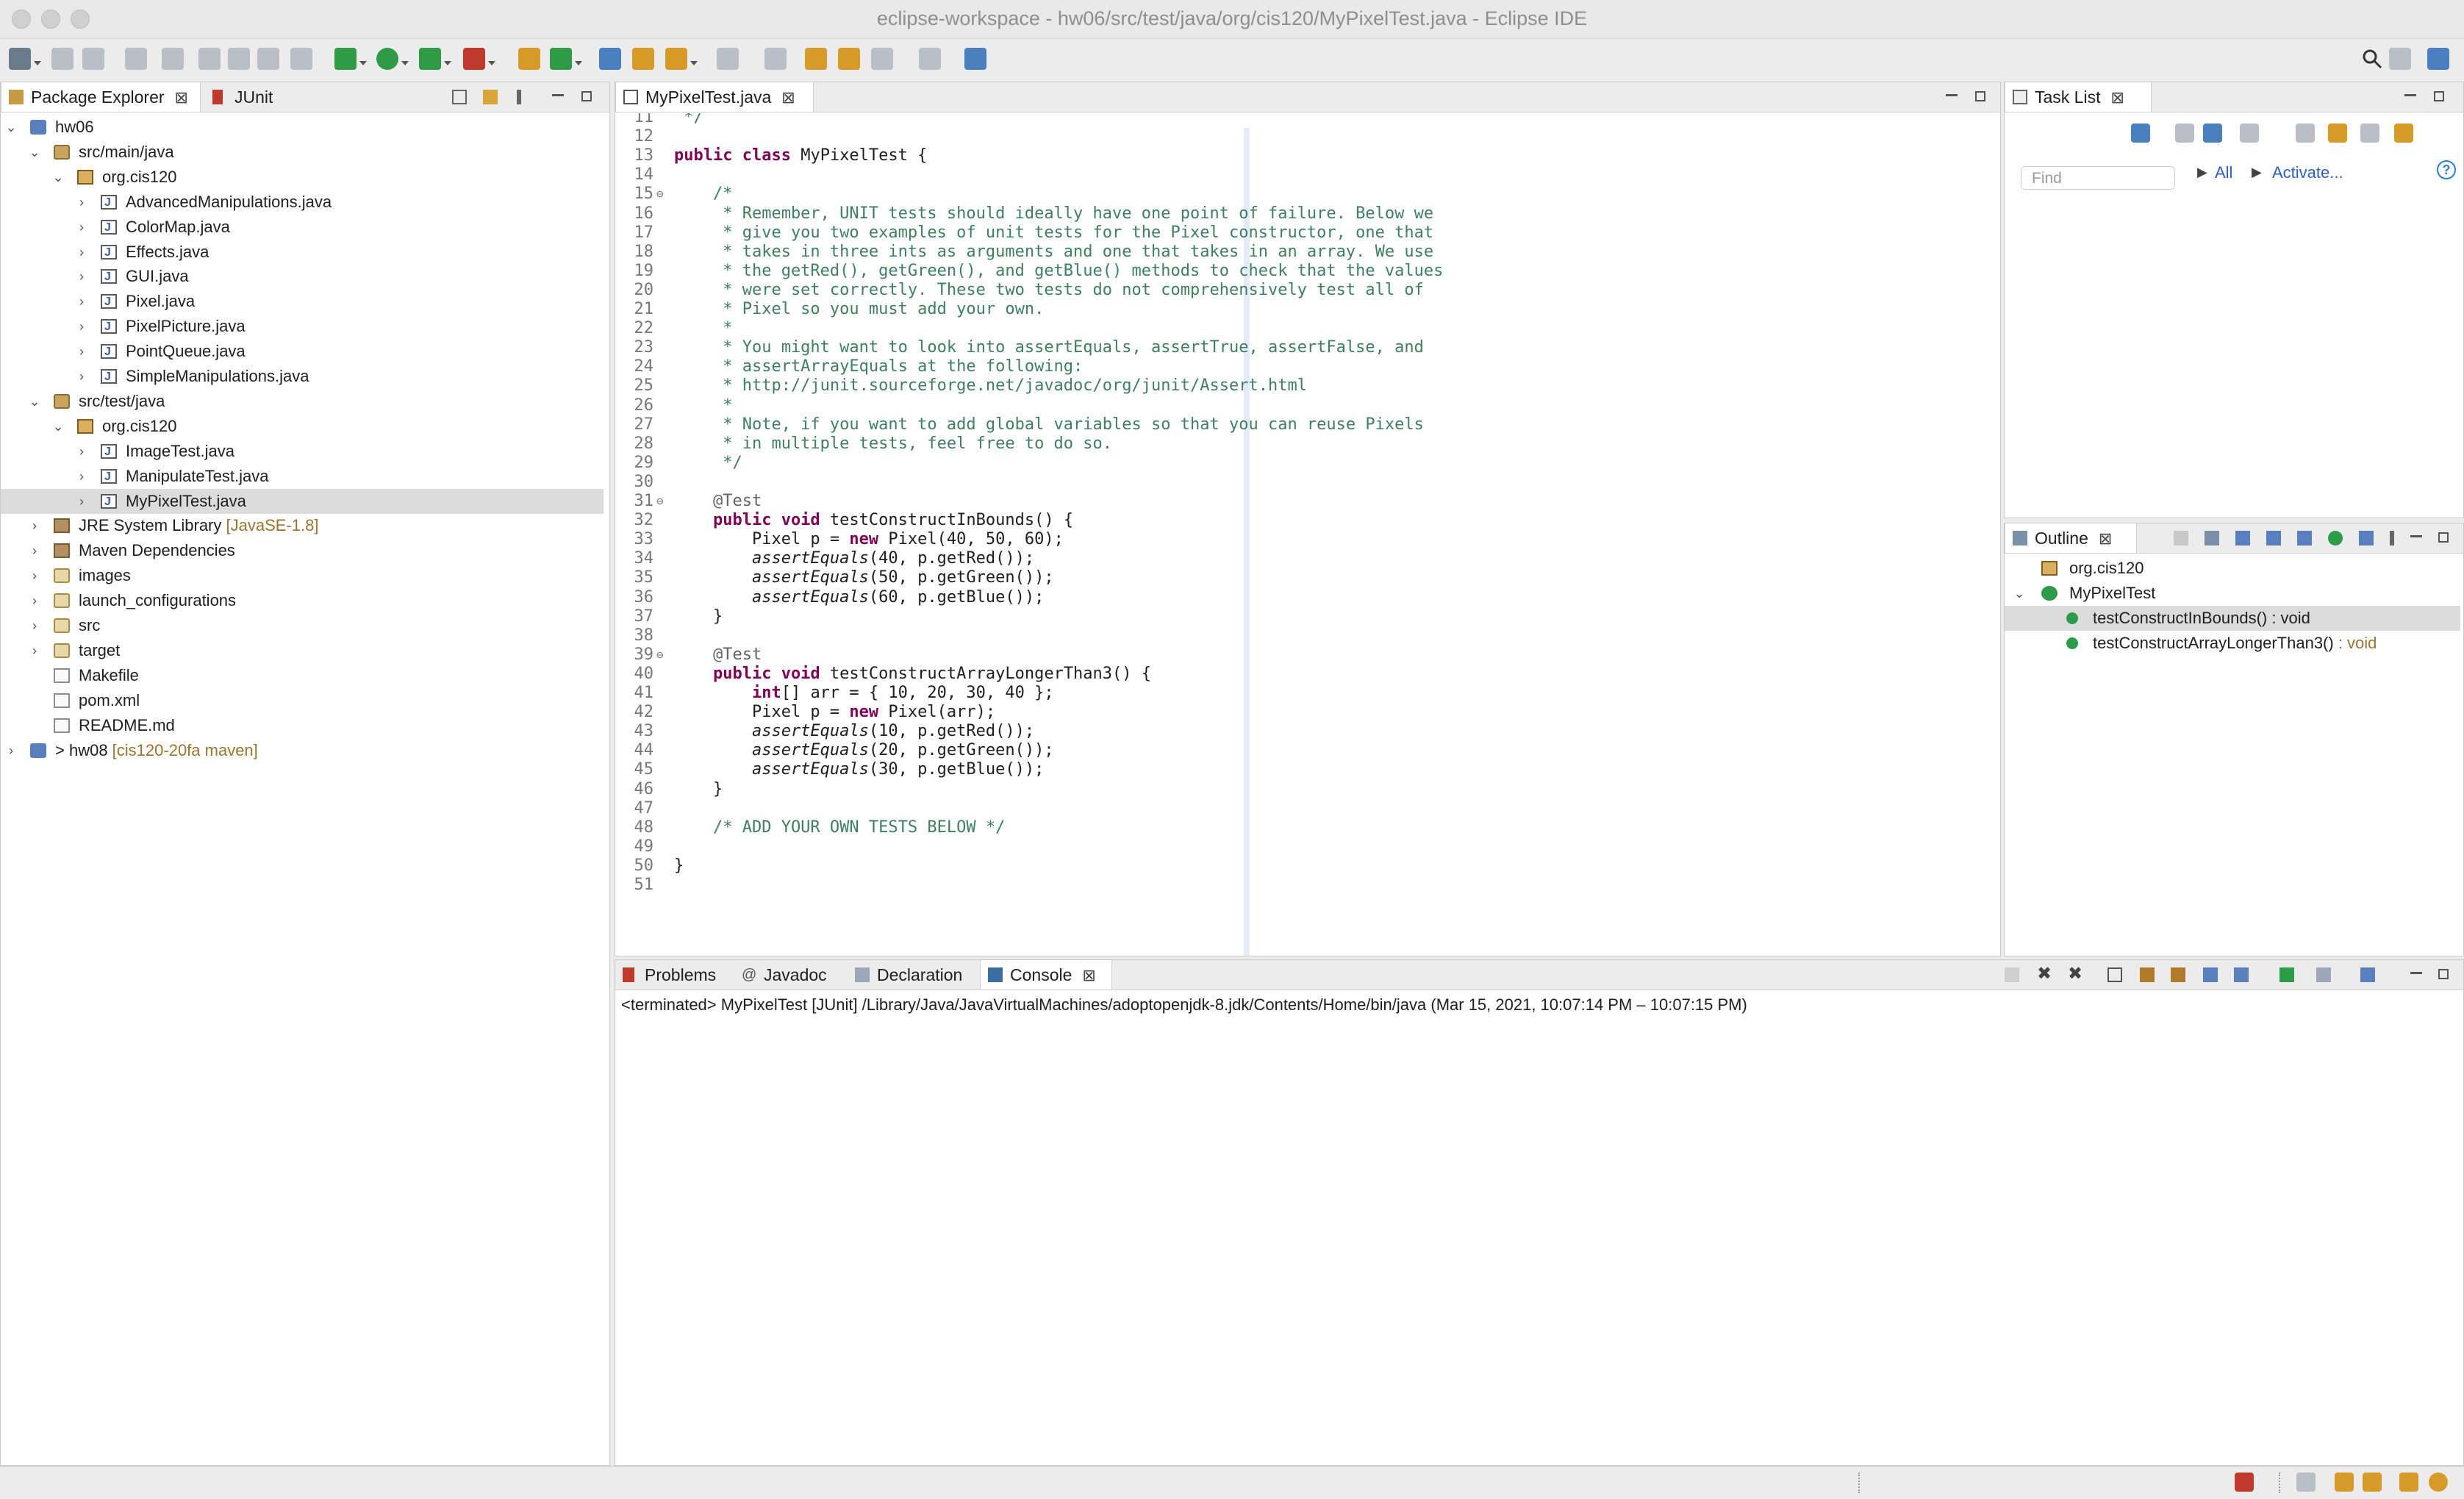 The height and width of the screenshot is (1499, 2464). What do you see at coordinates (2185, 133) in the screenshot?
I see `categorized-icon` at bounding box center [2185, 133].